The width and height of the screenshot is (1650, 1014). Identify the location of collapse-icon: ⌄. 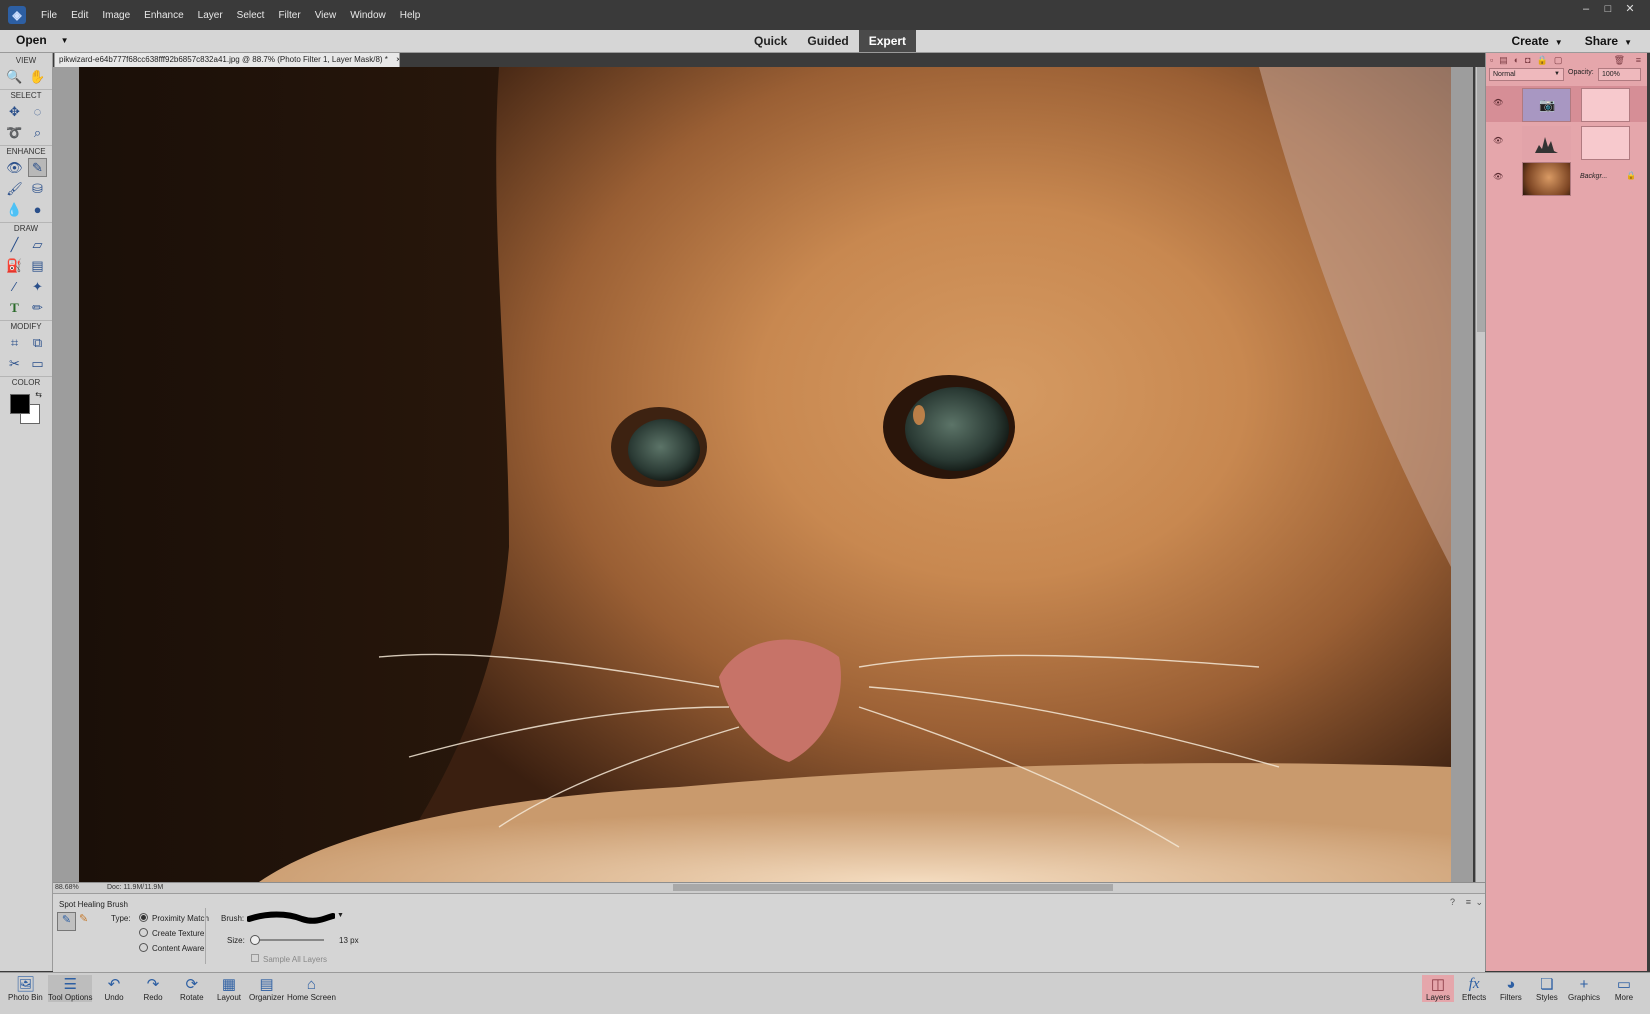
(1479, 902).